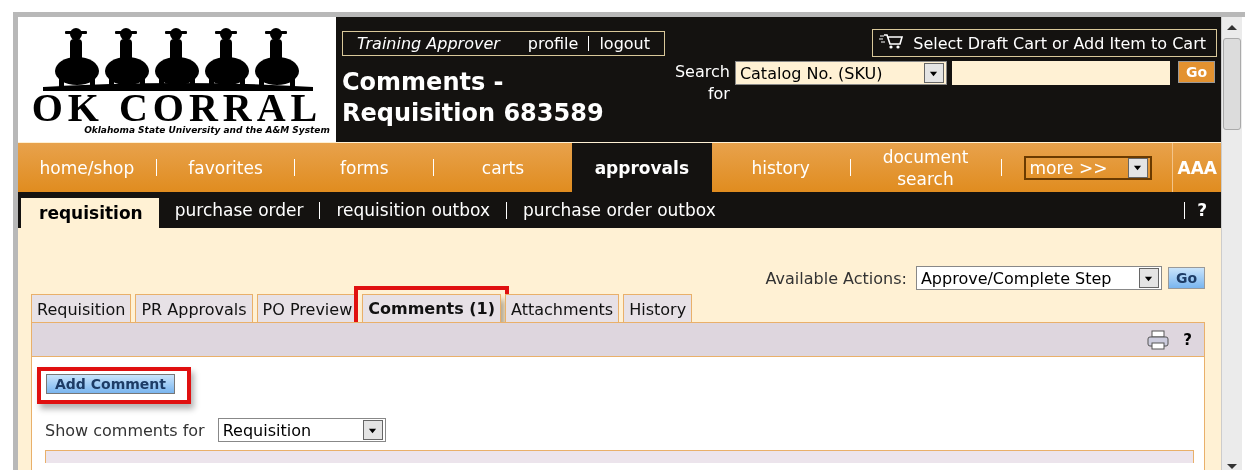  I want to click on header-link: profile, so click(553, 43).